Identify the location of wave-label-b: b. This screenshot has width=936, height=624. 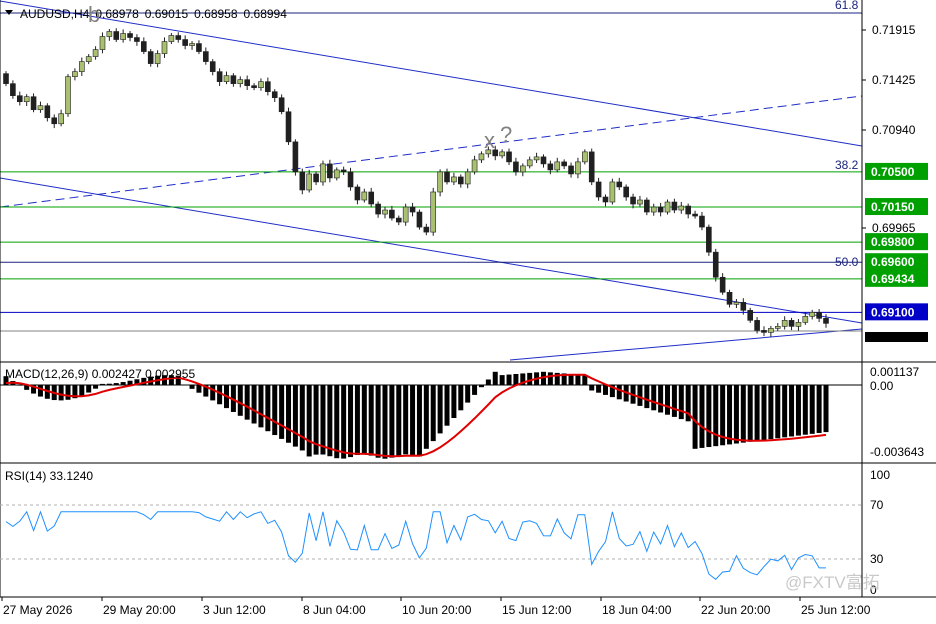
(94, 14).